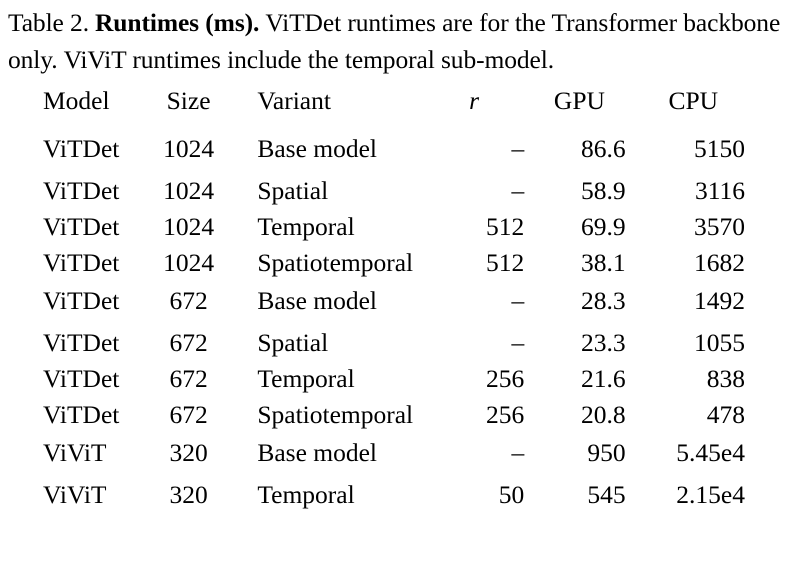  Describe the element at coordinates (474, 100) in the screenshot. I see `column-header-r: r` at that location.